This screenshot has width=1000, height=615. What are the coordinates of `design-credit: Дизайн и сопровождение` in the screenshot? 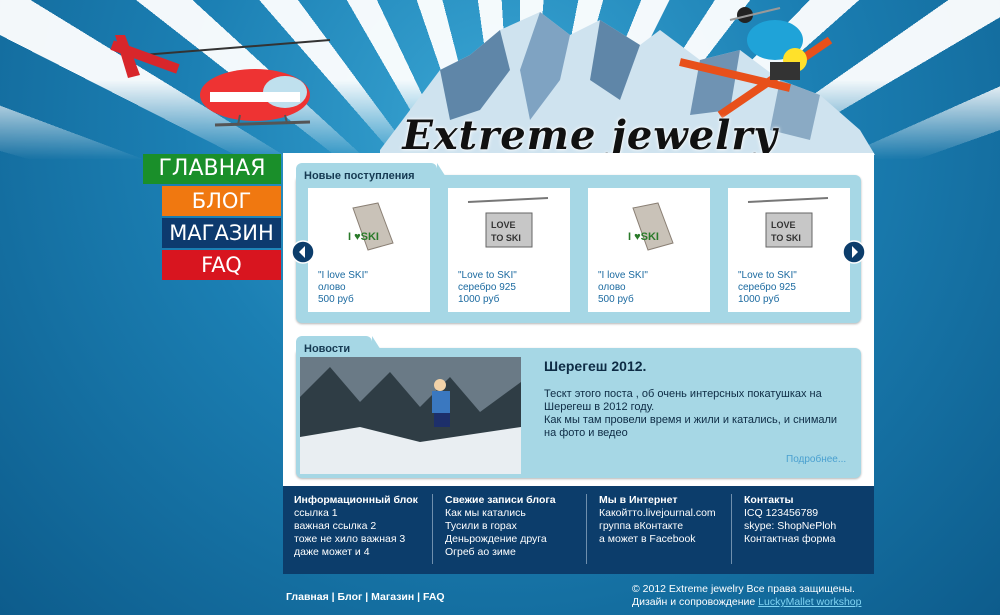 It's located at (695, 602).